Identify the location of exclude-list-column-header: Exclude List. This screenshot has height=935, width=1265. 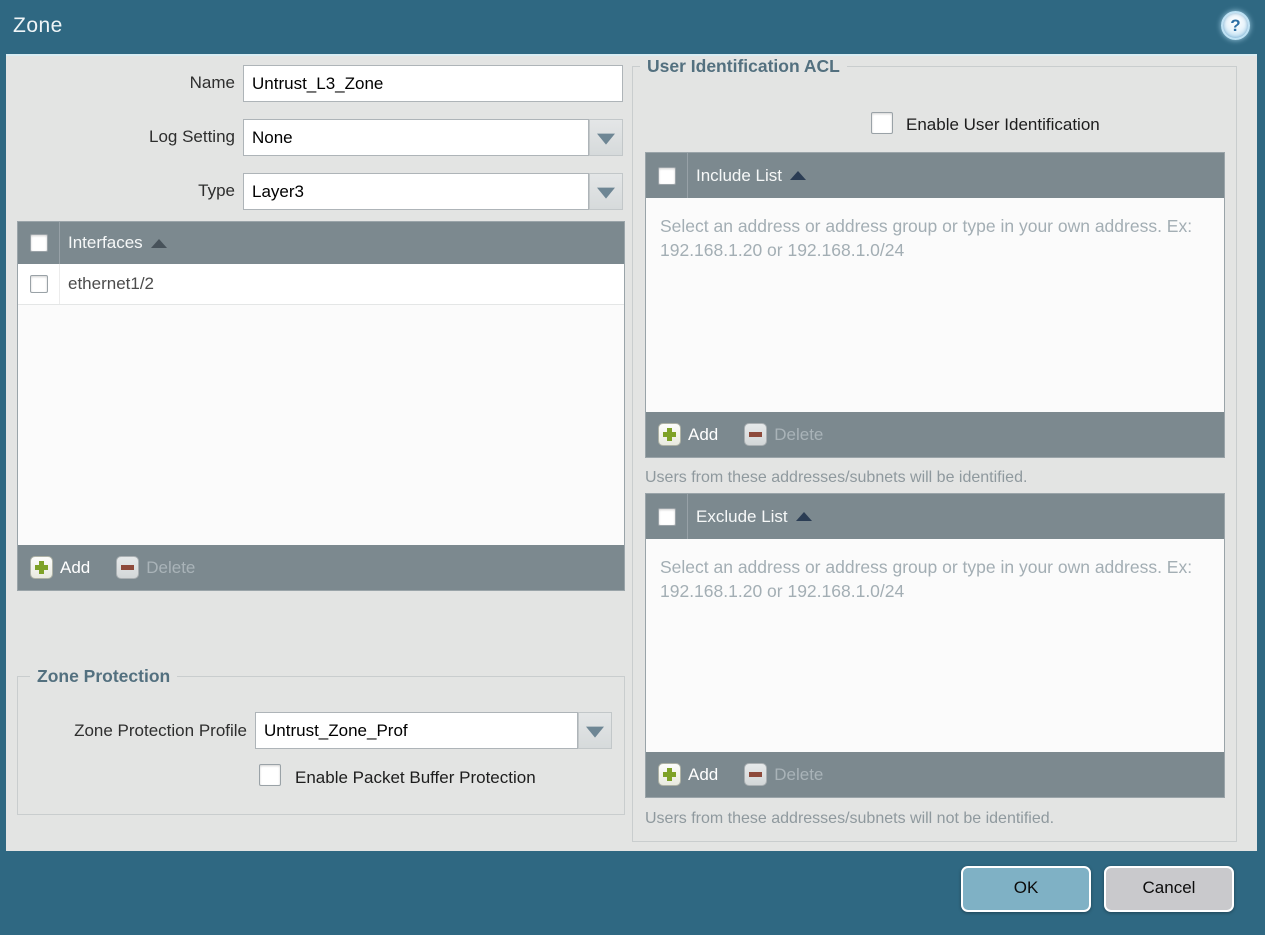
(742, 517).